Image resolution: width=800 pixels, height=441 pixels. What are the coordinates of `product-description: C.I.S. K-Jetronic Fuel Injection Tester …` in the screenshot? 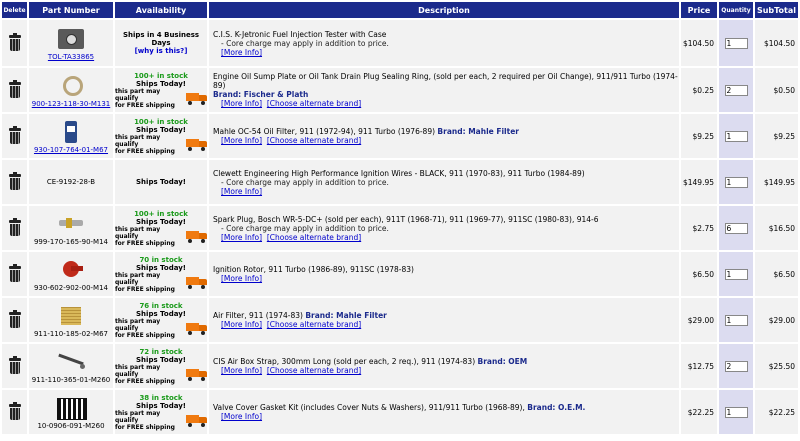 It's located at (300, 34).